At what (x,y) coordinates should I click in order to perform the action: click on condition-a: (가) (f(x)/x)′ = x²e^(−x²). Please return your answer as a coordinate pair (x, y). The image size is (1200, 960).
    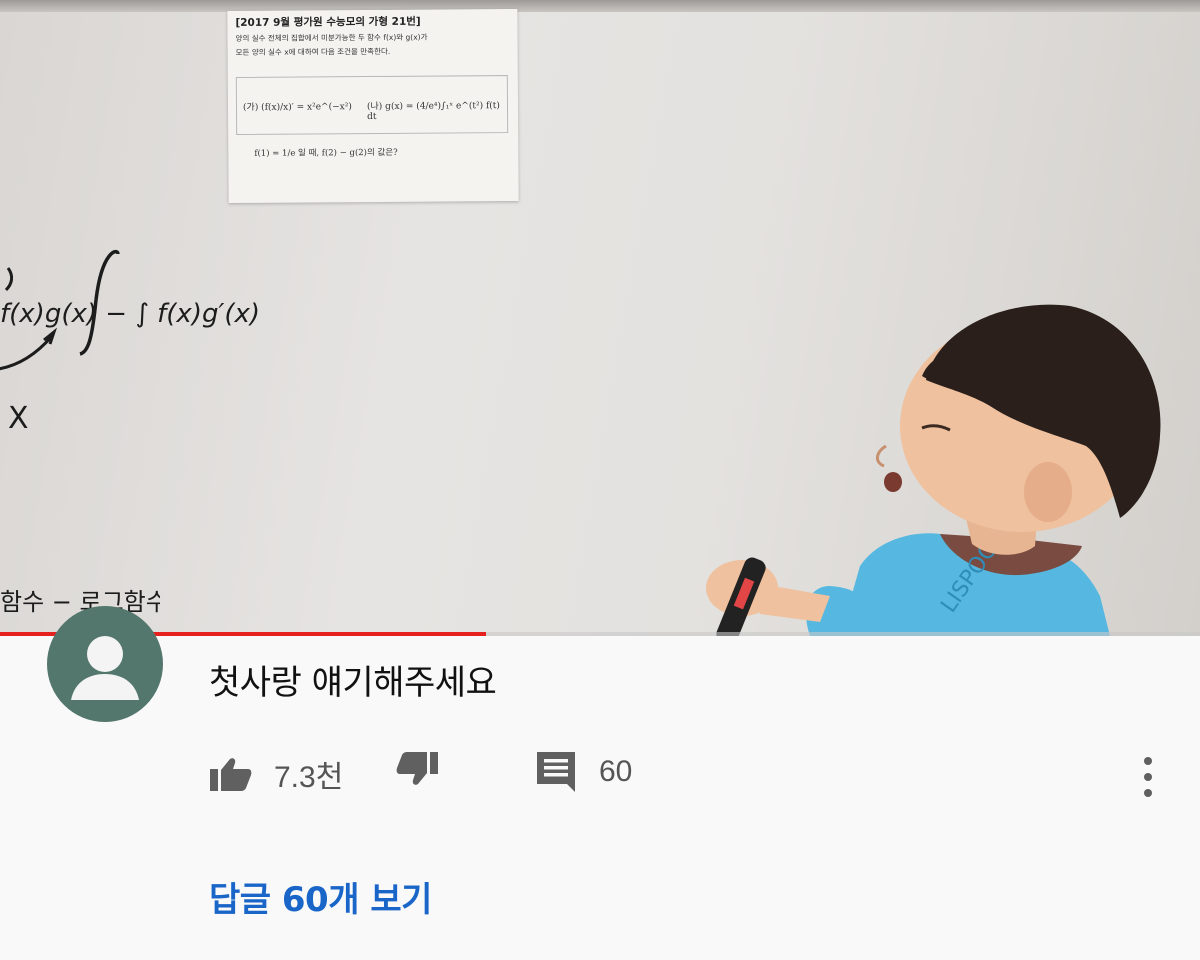
    Looking at the image, I should click on (297, 107).